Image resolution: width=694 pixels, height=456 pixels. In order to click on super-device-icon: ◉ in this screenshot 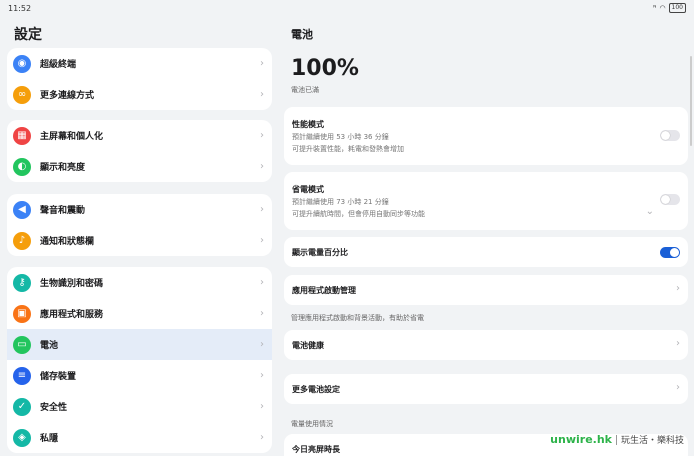, I will do `click(22, 63)`.